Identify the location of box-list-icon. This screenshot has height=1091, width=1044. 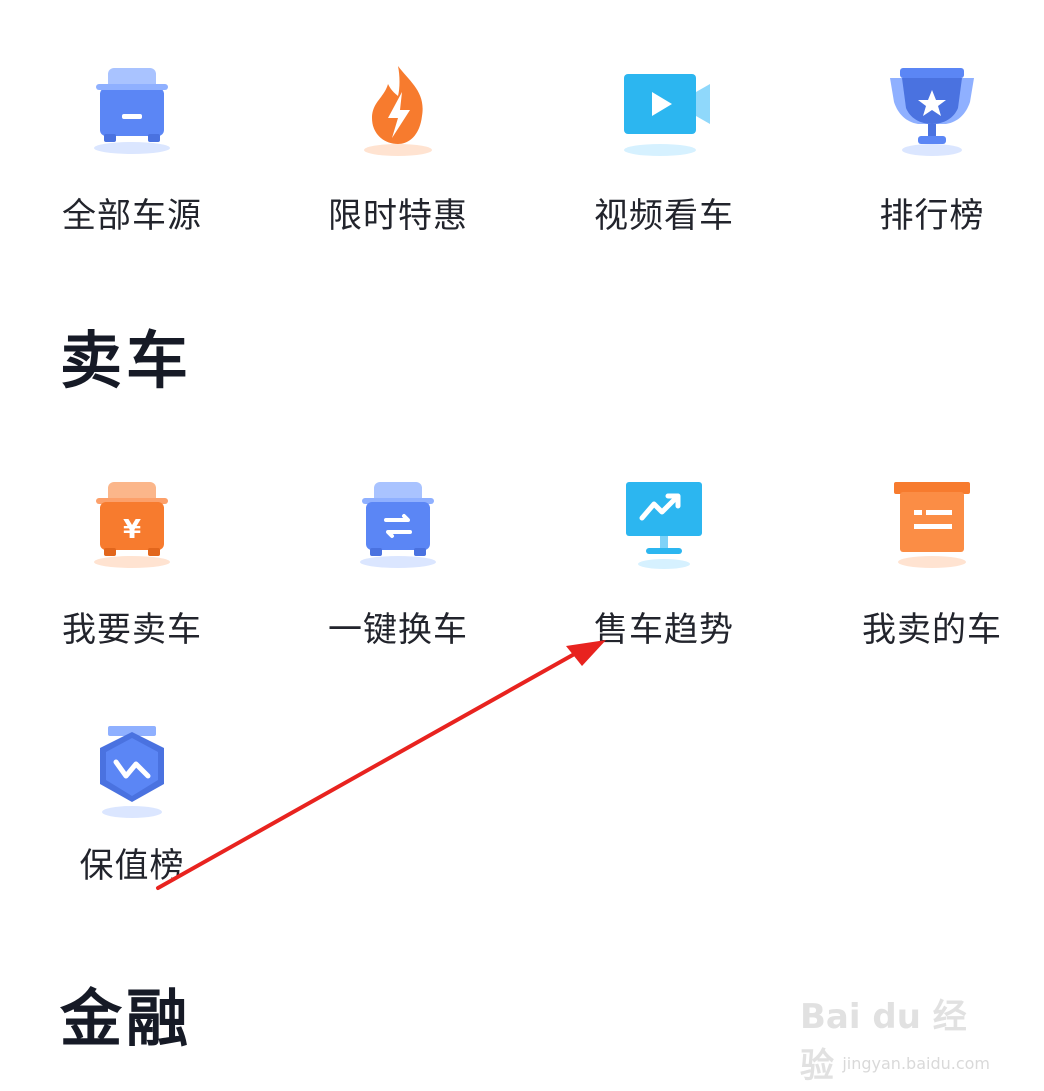
(932, 525).